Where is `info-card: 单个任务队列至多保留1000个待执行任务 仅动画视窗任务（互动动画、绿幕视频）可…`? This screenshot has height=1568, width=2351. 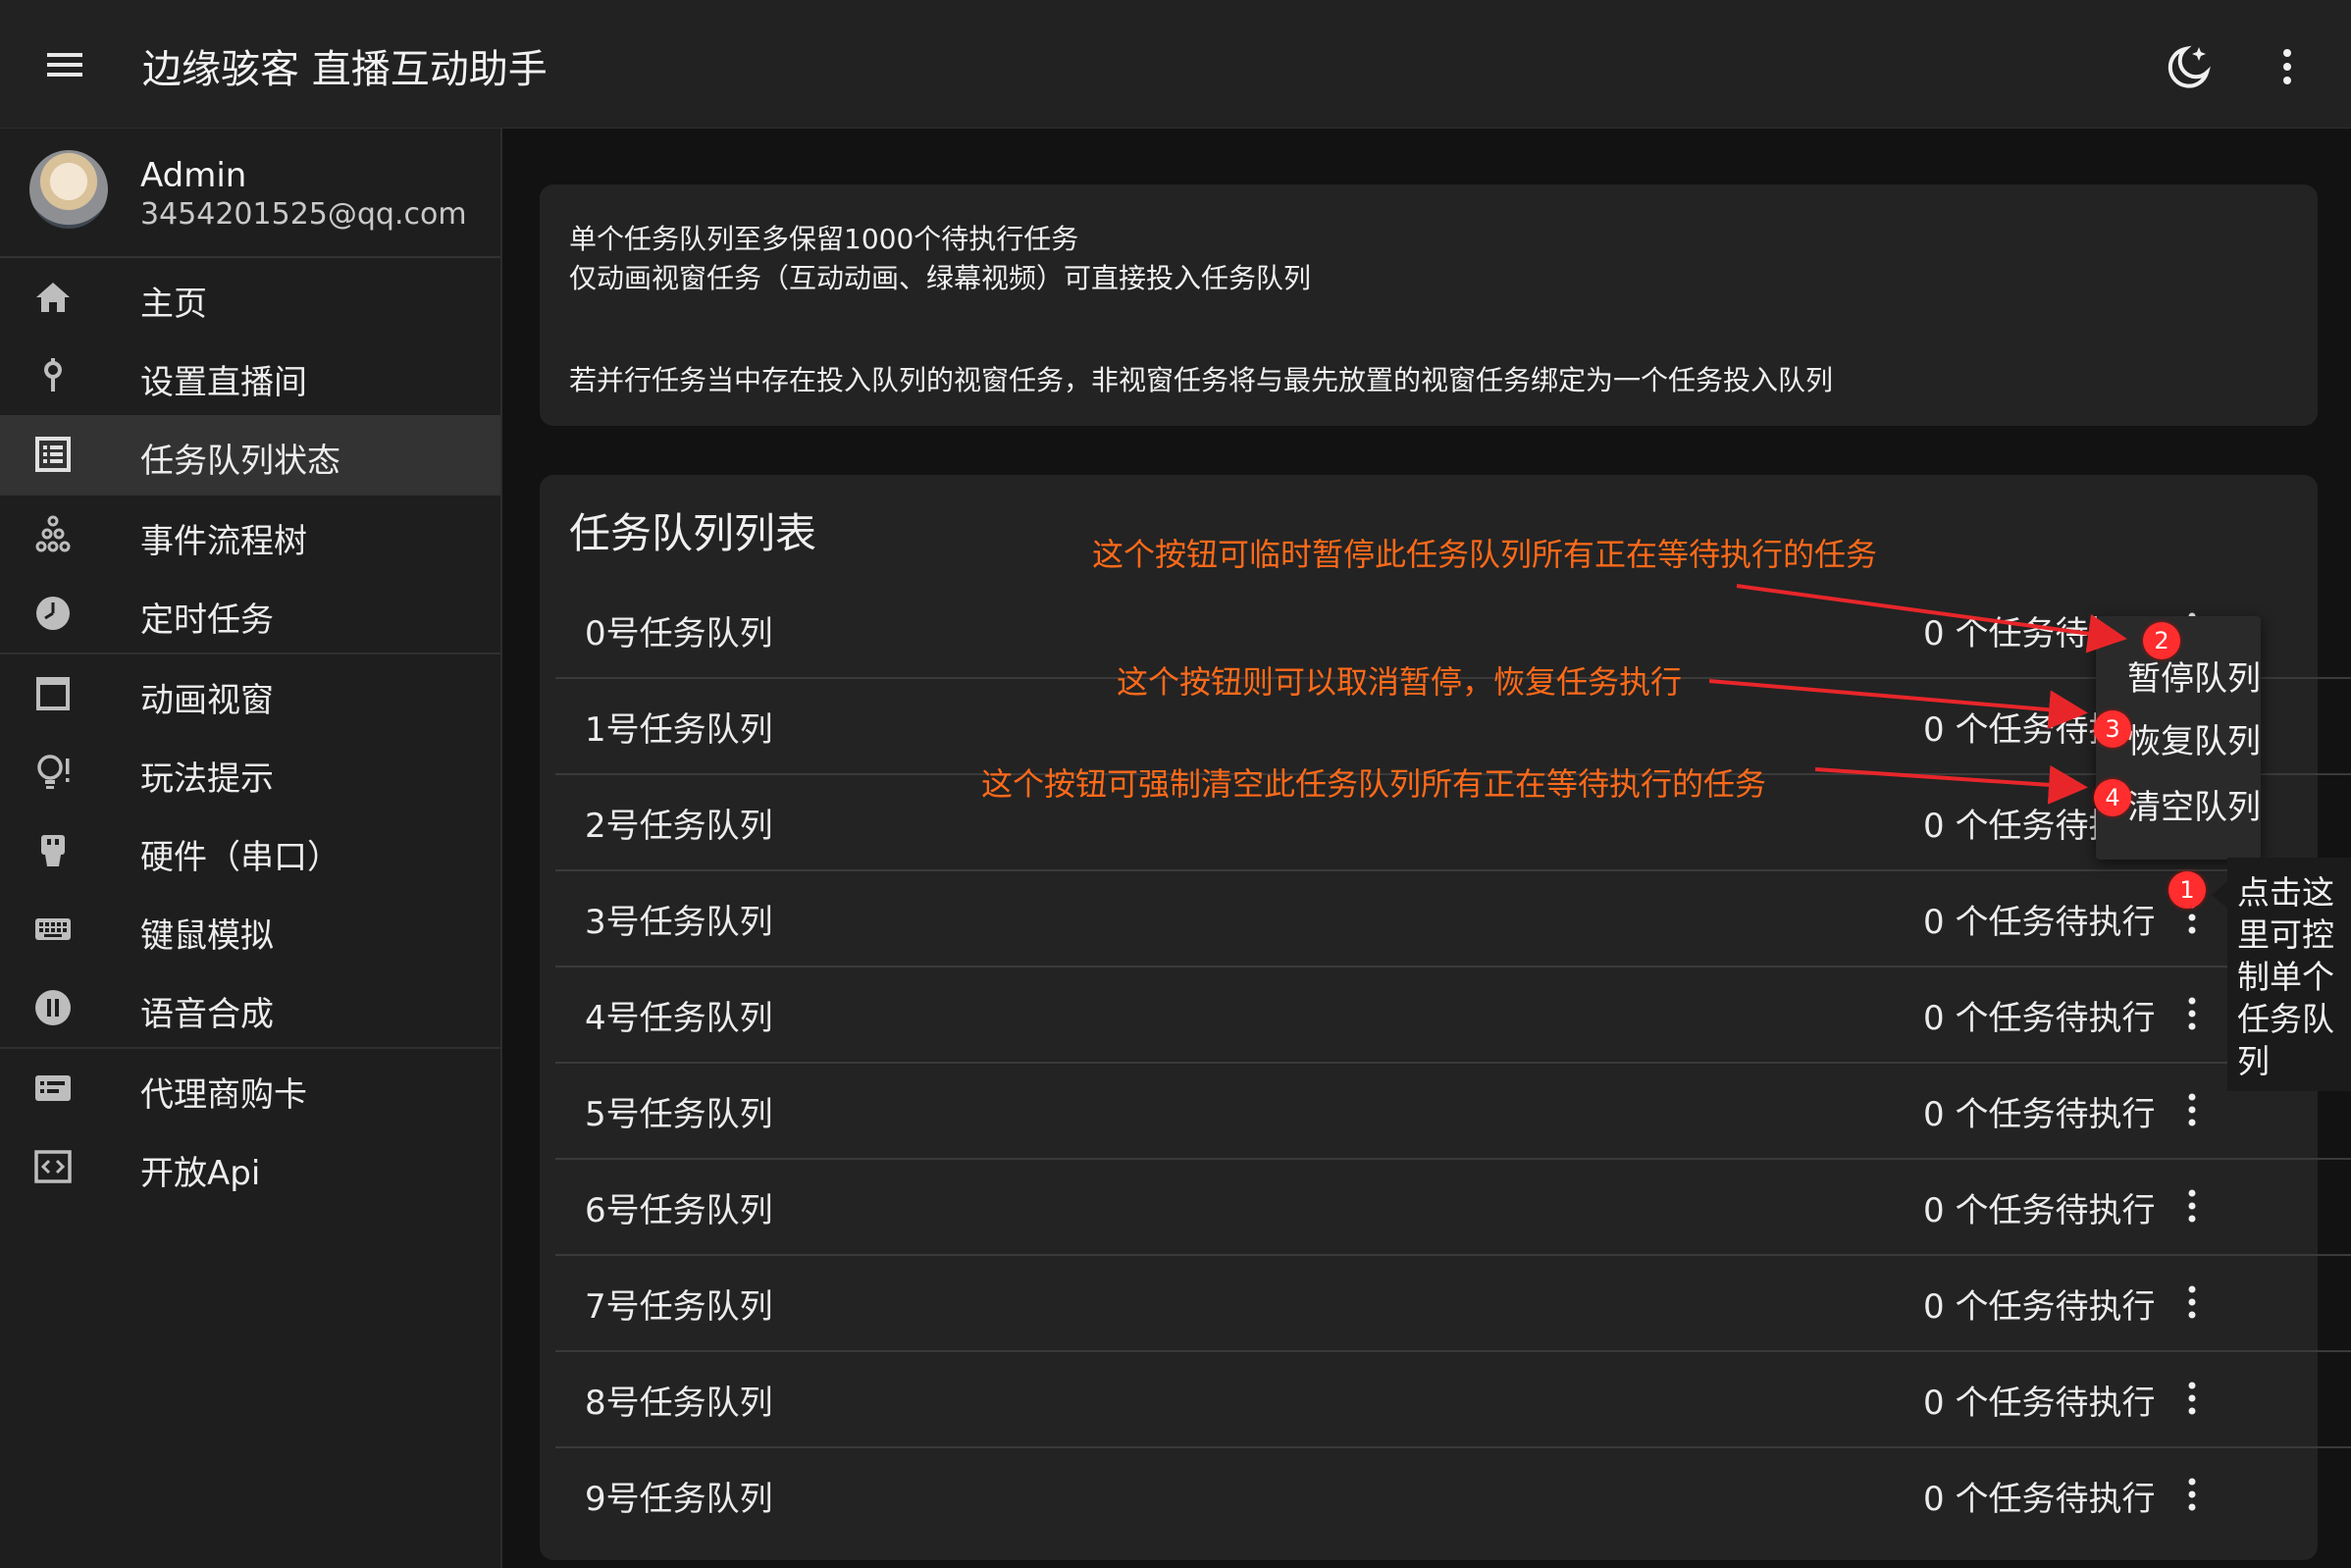 info-card: 单个任务队列至多保留1000个待执行任务 仅动画视窗任务（互动动画、绿幕视频）可… is located at coordinates (1429, 305).